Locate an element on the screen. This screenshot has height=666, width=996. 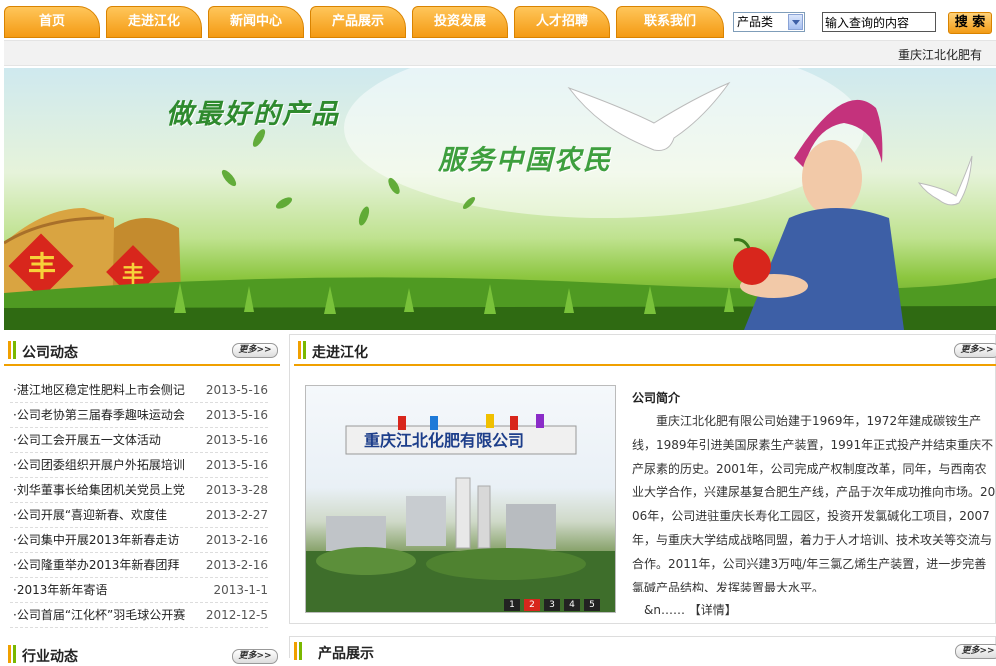
top-nav: 首页 走进江化 新闻中心 产品展示 投资发展 人才招聘 联系我们 产品类 搜 索 is located at coordinates (498, 20).